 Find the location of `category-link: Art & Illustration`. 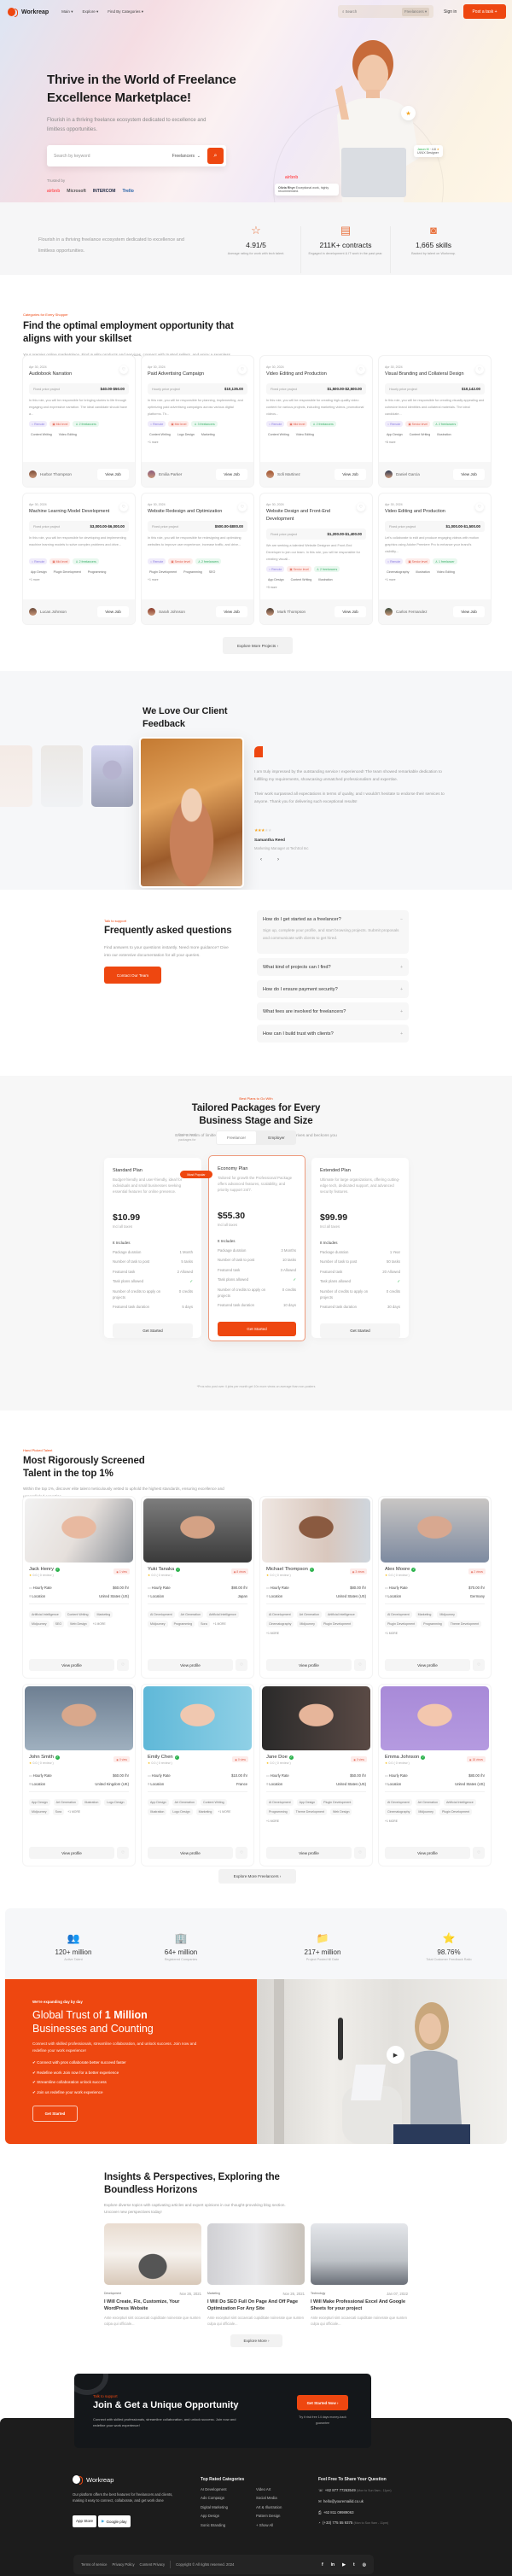

category-link: Art & Illustration is located at coordinates (269, 2507).